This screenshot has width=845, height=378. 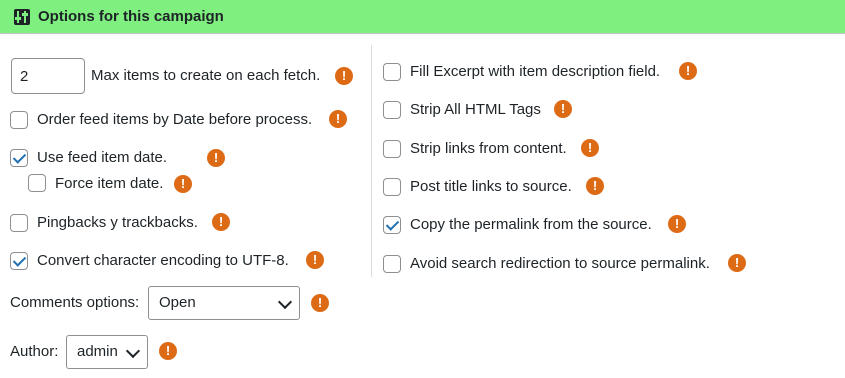 What do you see at coordinates (488, 148) in the screenshot?
I see `strip-links-label: Strip links from content.` at bounding box center [488, 148].